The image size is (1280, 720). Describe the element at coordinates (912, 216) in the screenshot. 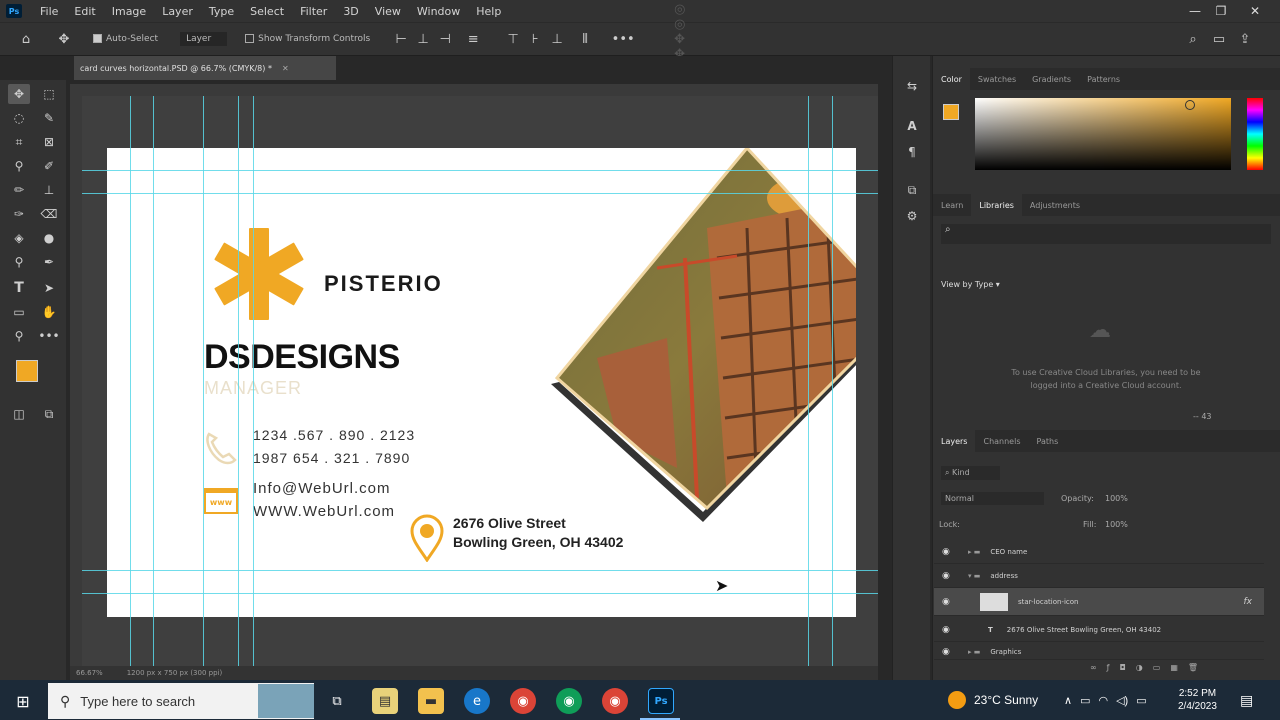

I see `adjust-panel-icon: ⚙` at that location.